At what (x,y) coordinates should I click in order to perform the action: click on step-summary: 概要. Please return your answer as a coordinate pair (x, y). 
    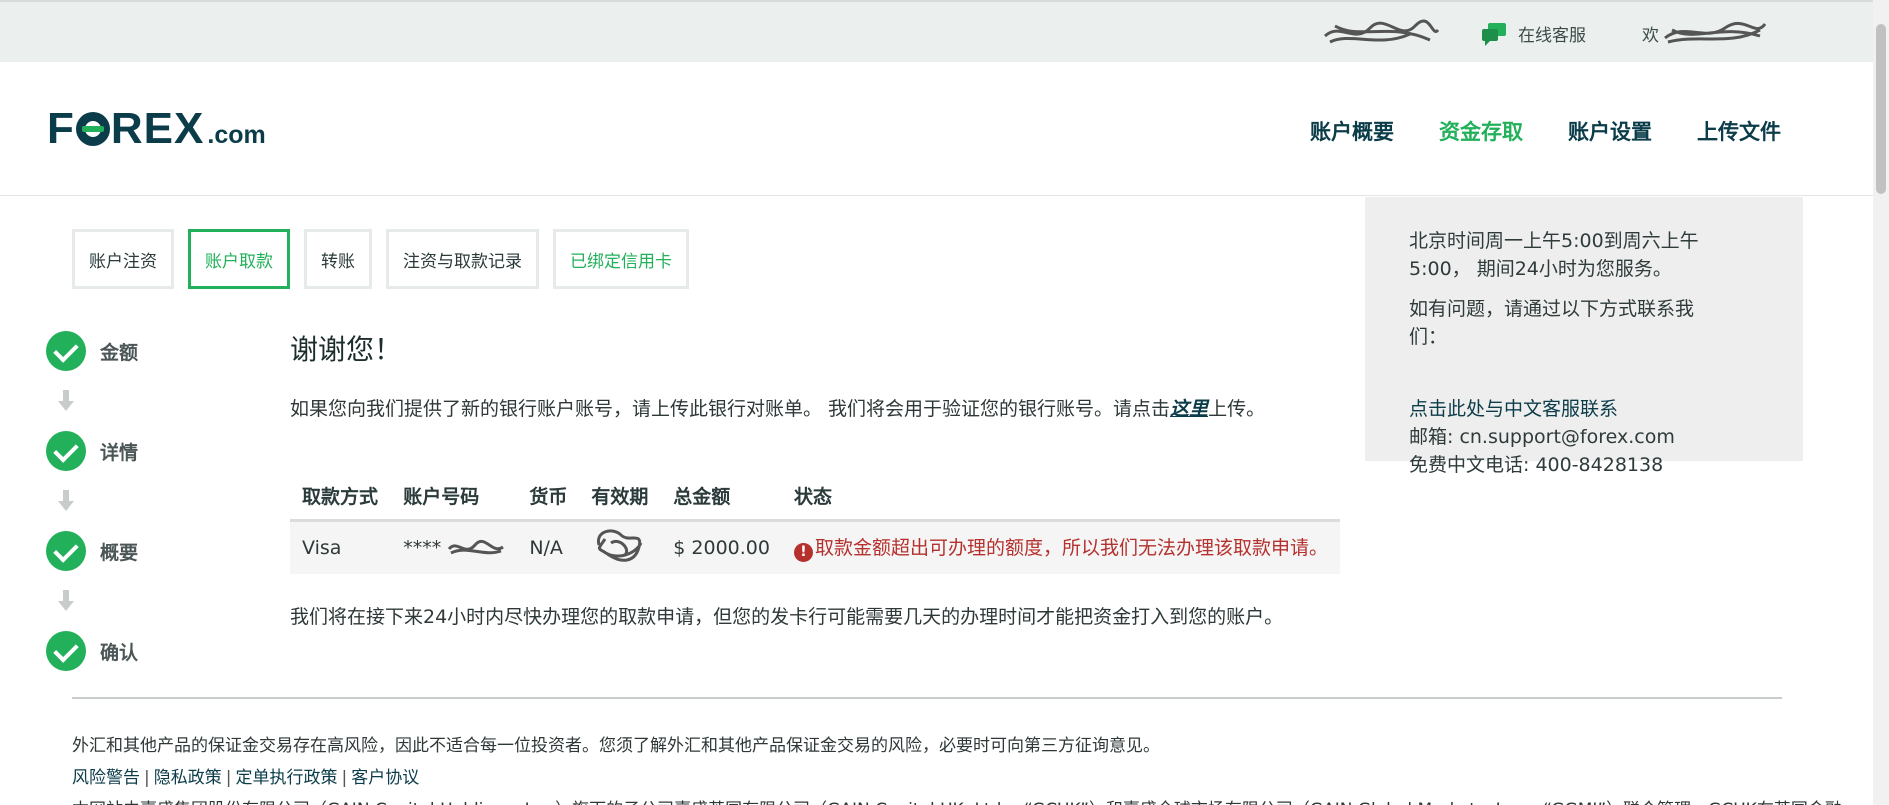
    Looking at the image, I should click on (116, 551).